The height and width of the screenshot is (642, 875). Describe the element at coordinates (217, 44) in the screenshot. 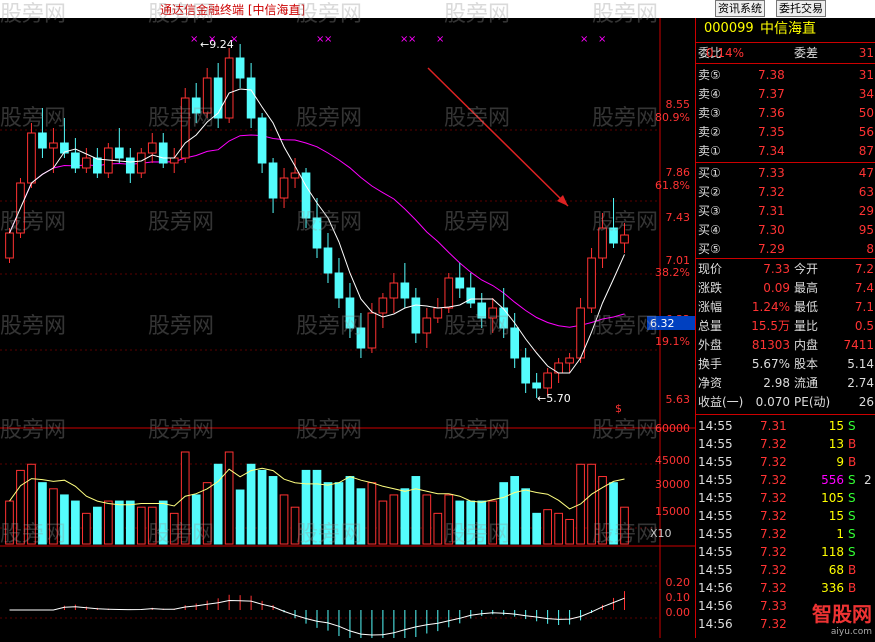

I see `high-price-marker: ←9.24` at that location.